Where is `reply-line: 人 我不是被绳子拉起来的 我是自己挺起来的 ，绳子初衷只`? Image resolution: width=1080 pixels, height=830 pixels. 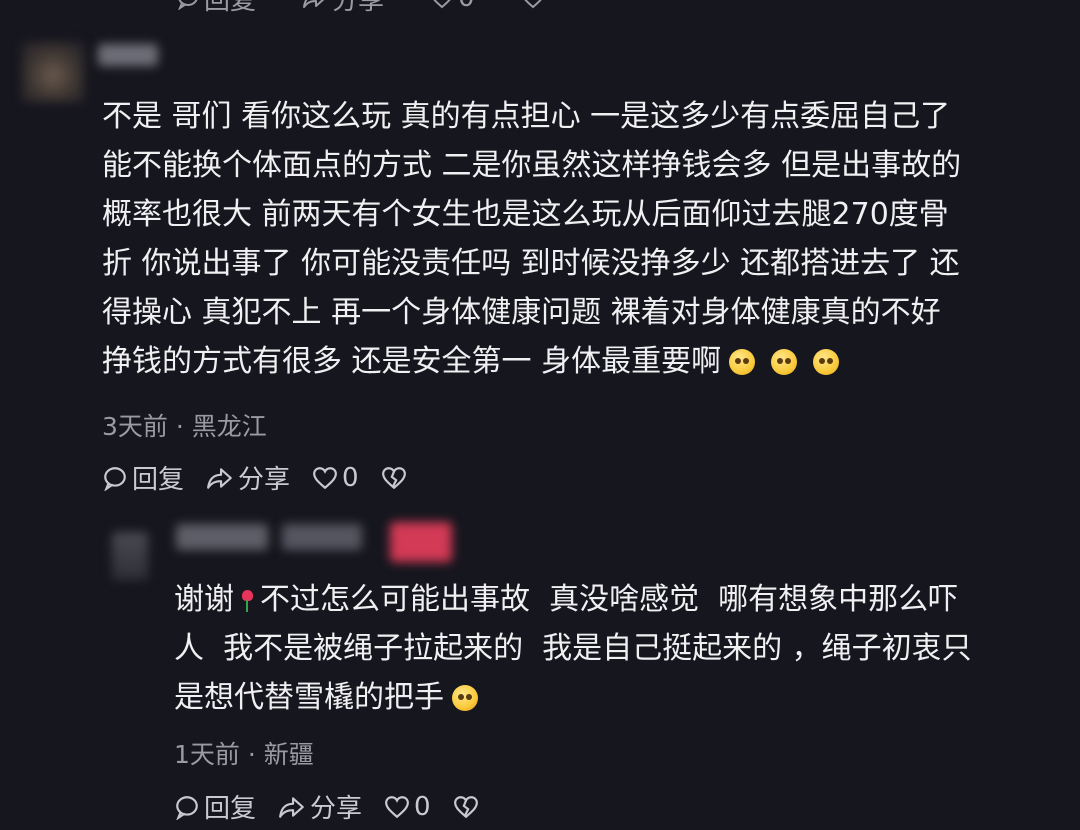
reply-line: 人 我不是被绳子拉起来的 我是自己挺起来的 ，绳子初衷只 is located at coordinates (573, 648).